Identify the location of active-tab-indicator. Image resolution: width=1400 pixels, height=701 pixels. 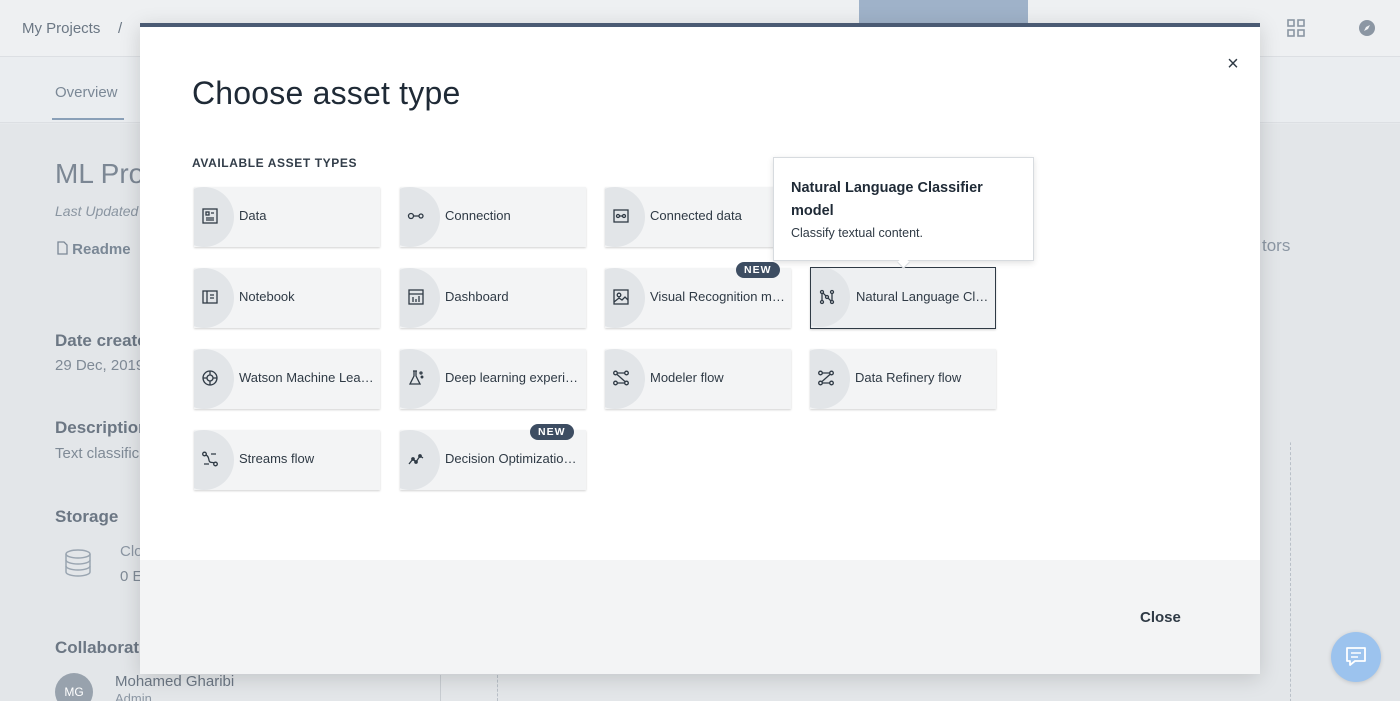
(88, 119).